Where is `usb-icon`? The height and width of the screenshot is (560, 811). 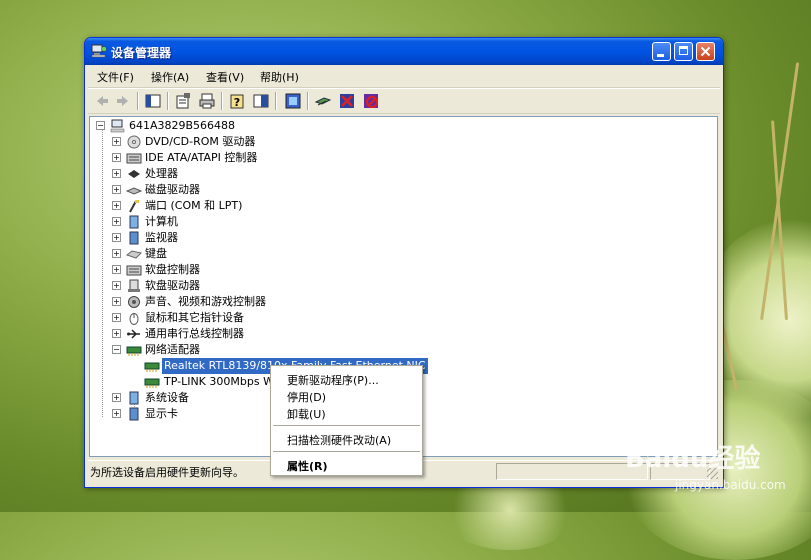
usb-icon is located at coordinates (133, 334).